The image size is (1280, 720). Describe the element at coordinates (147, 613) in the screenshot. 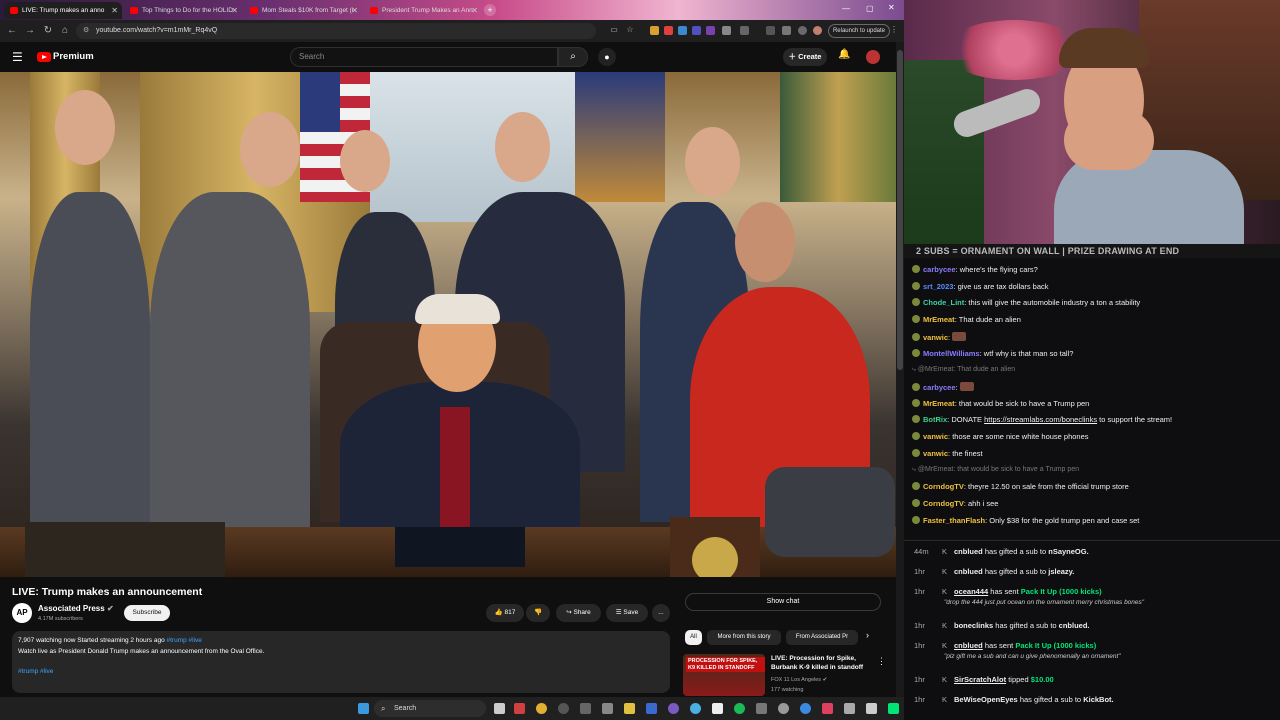

I see `subscribe-button: Subscribe` at that location.